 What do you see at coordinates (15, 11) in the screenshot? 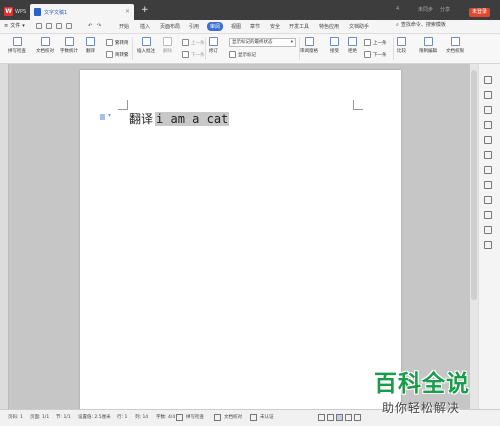
I see `wps-app-tab: W WPS` at bounding box center [15, 11].